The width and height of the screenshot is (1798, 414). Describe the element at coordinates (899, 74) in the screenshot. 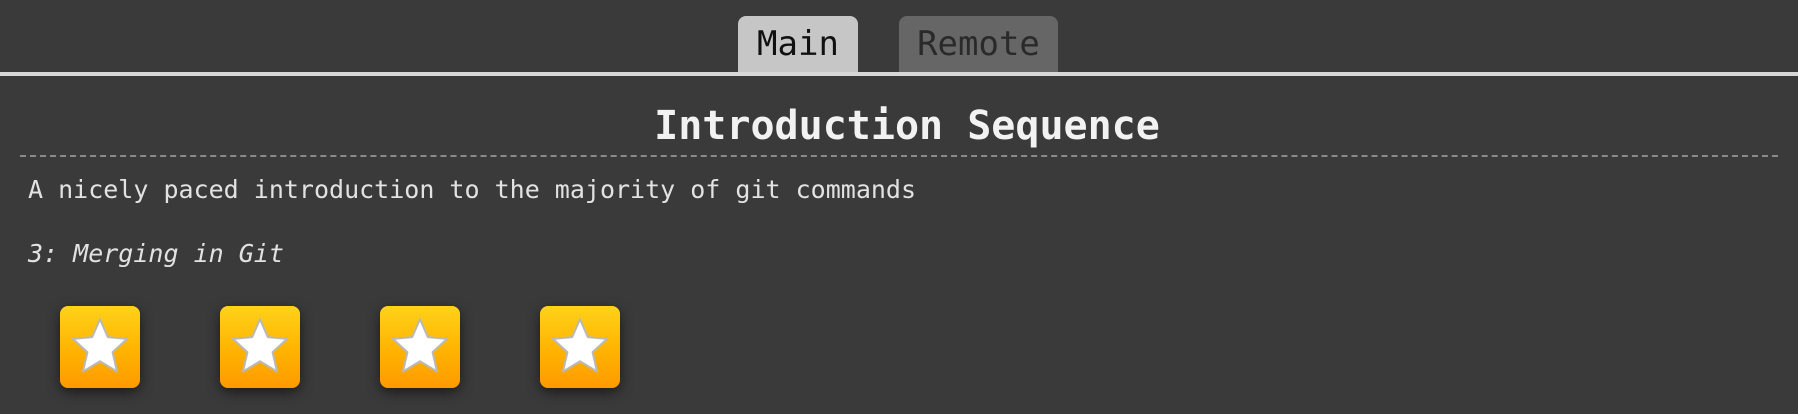

I see `tab-divider` at that location.